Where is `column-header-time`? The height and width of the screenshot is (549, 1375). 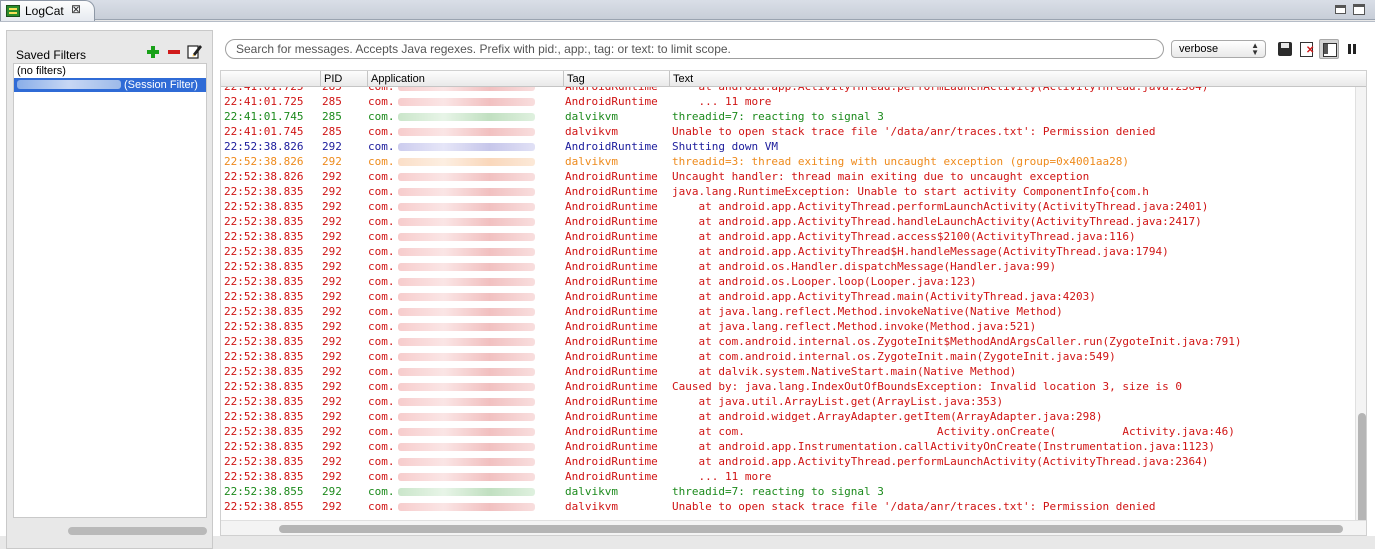 column-header-time is located at coordinates (271, 79).